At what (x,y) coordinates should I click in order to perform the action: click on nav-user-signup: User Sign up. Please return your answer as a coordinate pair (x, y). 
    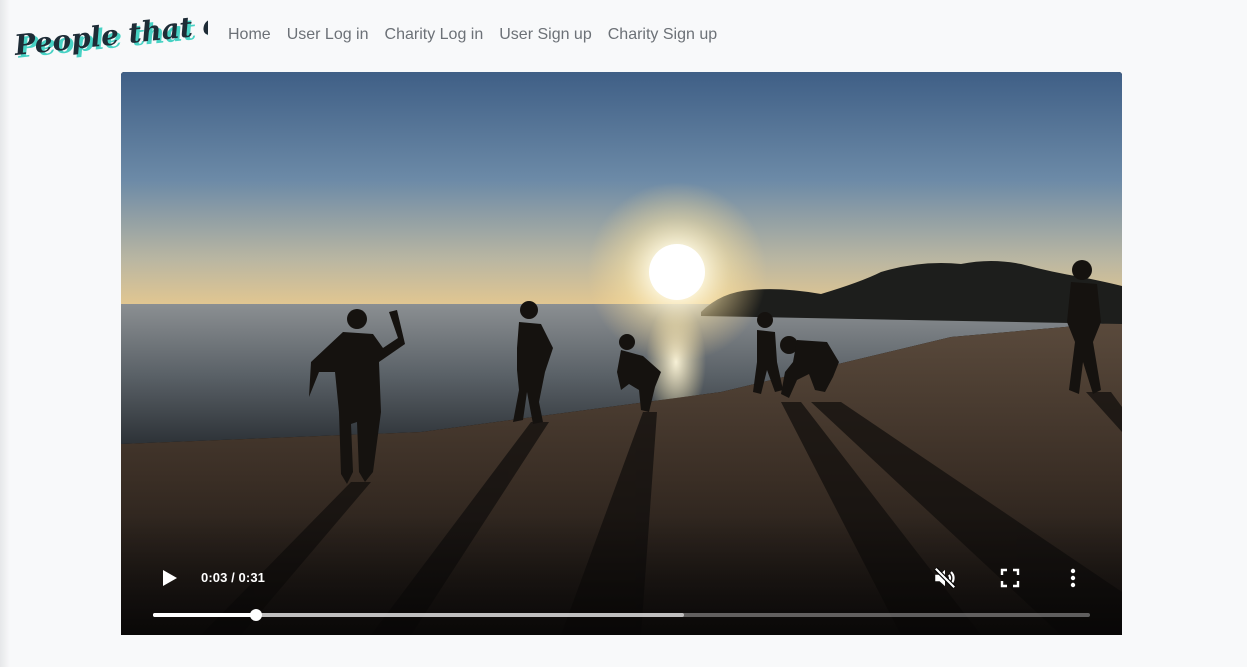
    Looking at the image, I should click on (545, 35).